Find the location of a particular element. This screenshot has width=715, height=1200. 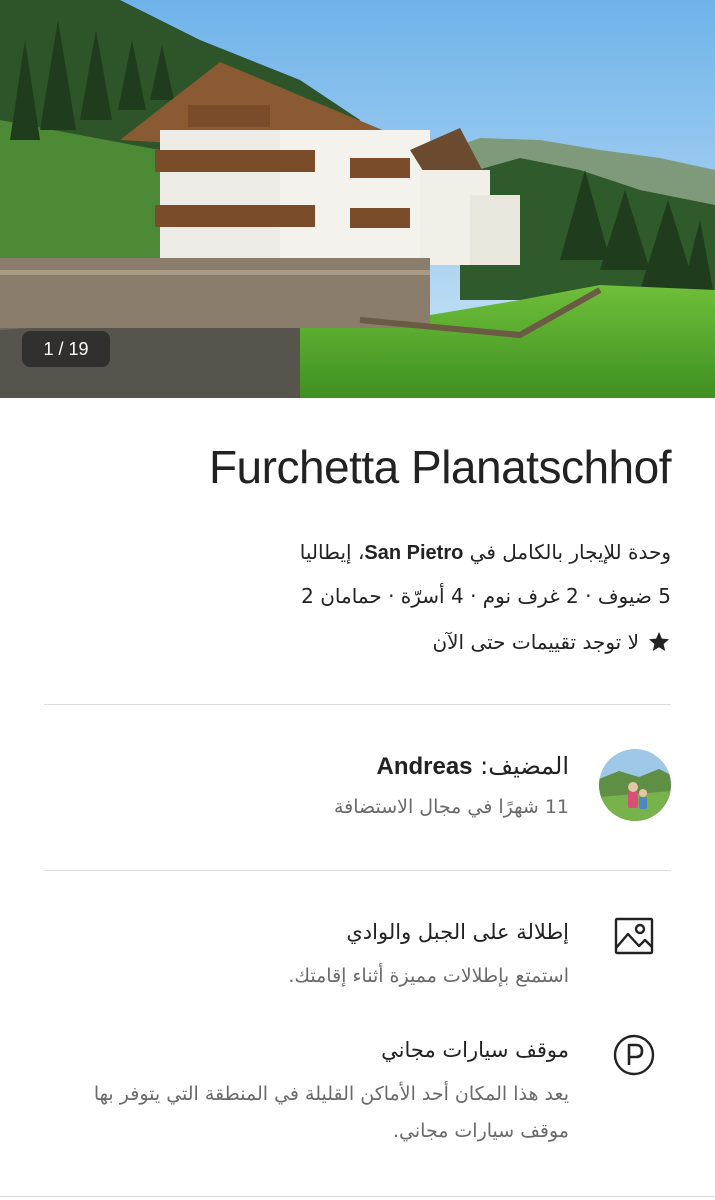

feature-title-view: إطلالة على الجبل والوادي is located at coordinates (457, 932).